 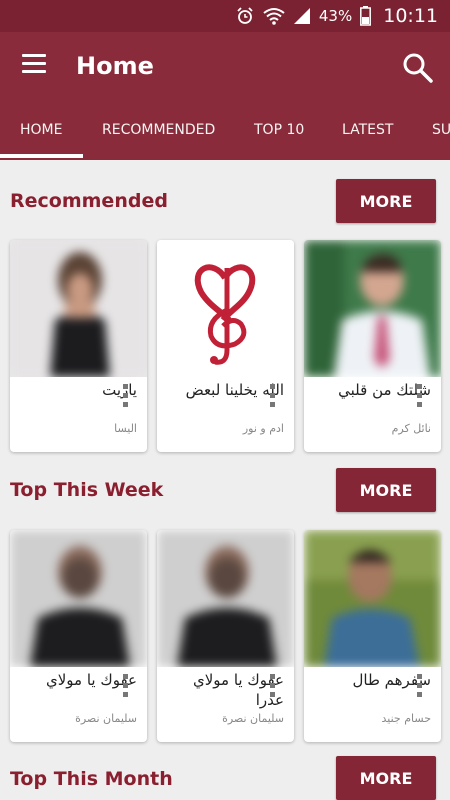 What do you see at coordinates (41, 156) in the screenshot?
I see `tab-indicator` at bounding box center [41, 156].